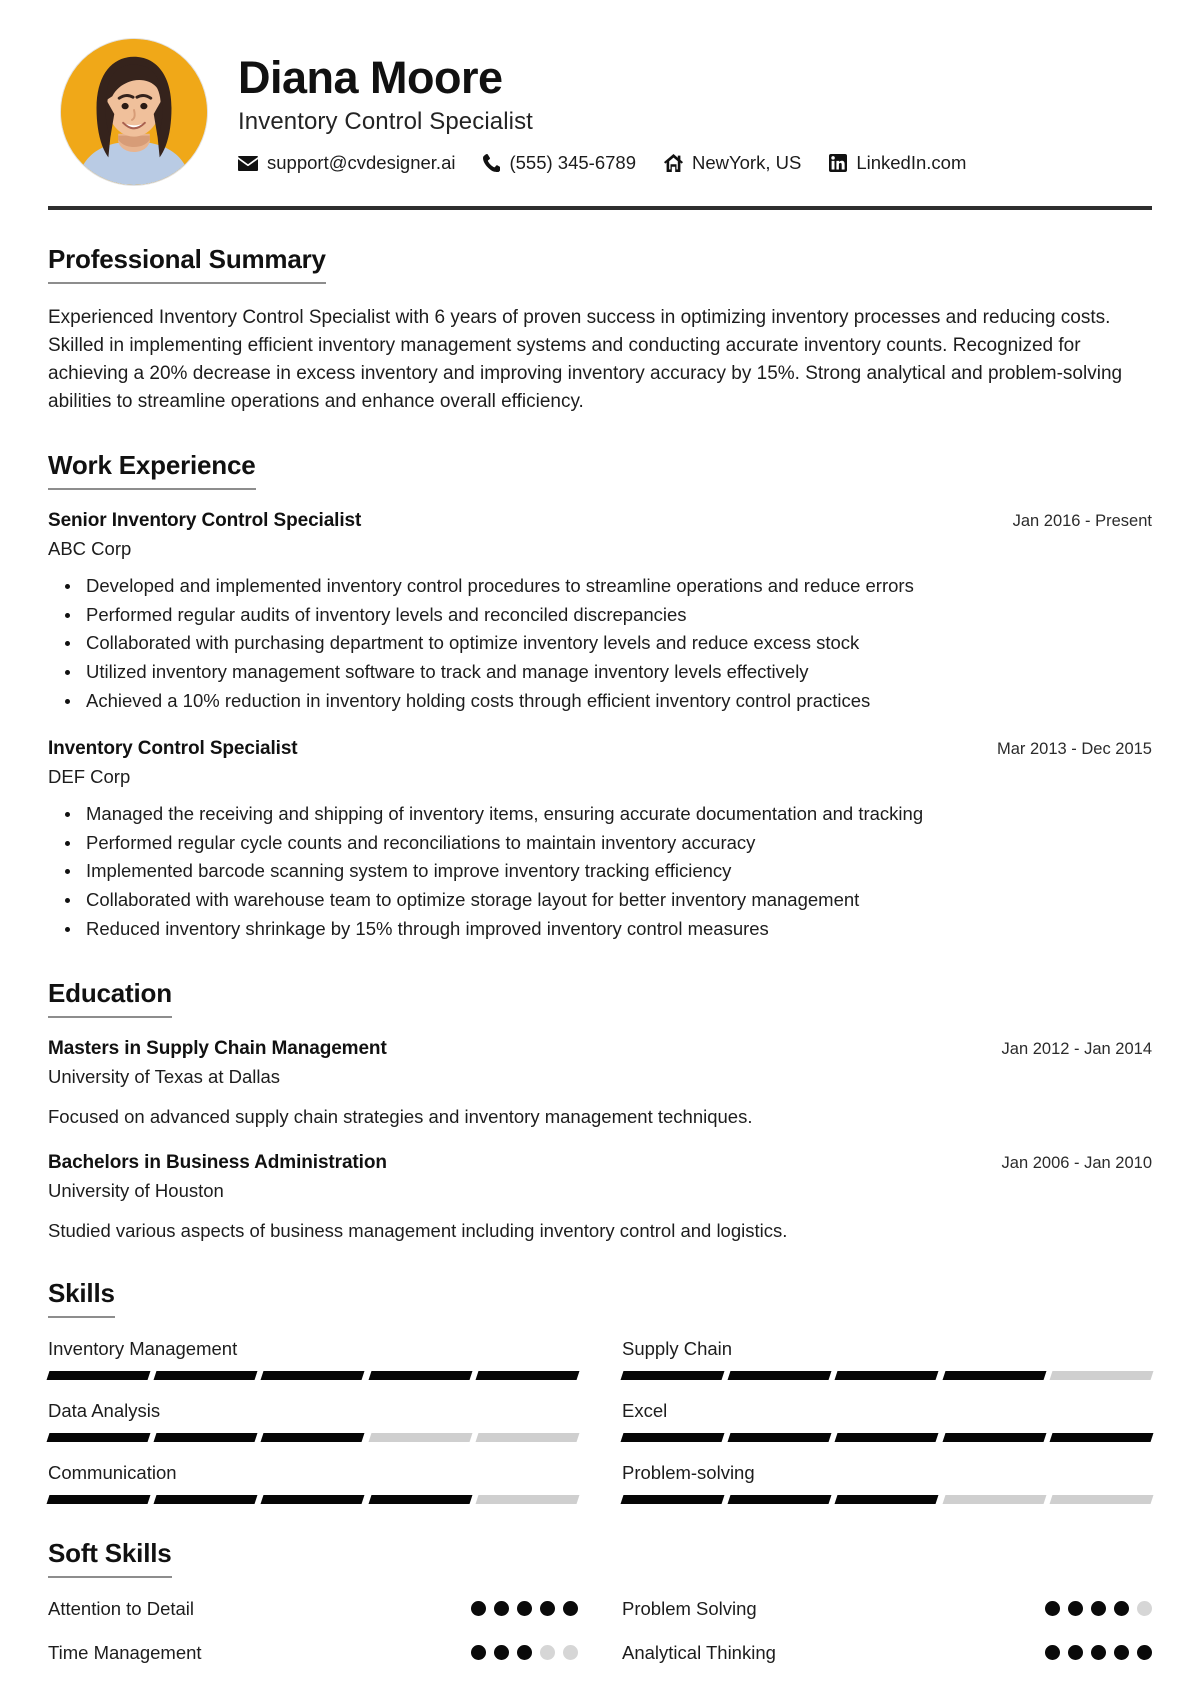 The image size is (1200, 1684). Describe the element at coordinates (887, 1609) in the screenshot. I see `soft-skill-item: Problem Solving` at that location.